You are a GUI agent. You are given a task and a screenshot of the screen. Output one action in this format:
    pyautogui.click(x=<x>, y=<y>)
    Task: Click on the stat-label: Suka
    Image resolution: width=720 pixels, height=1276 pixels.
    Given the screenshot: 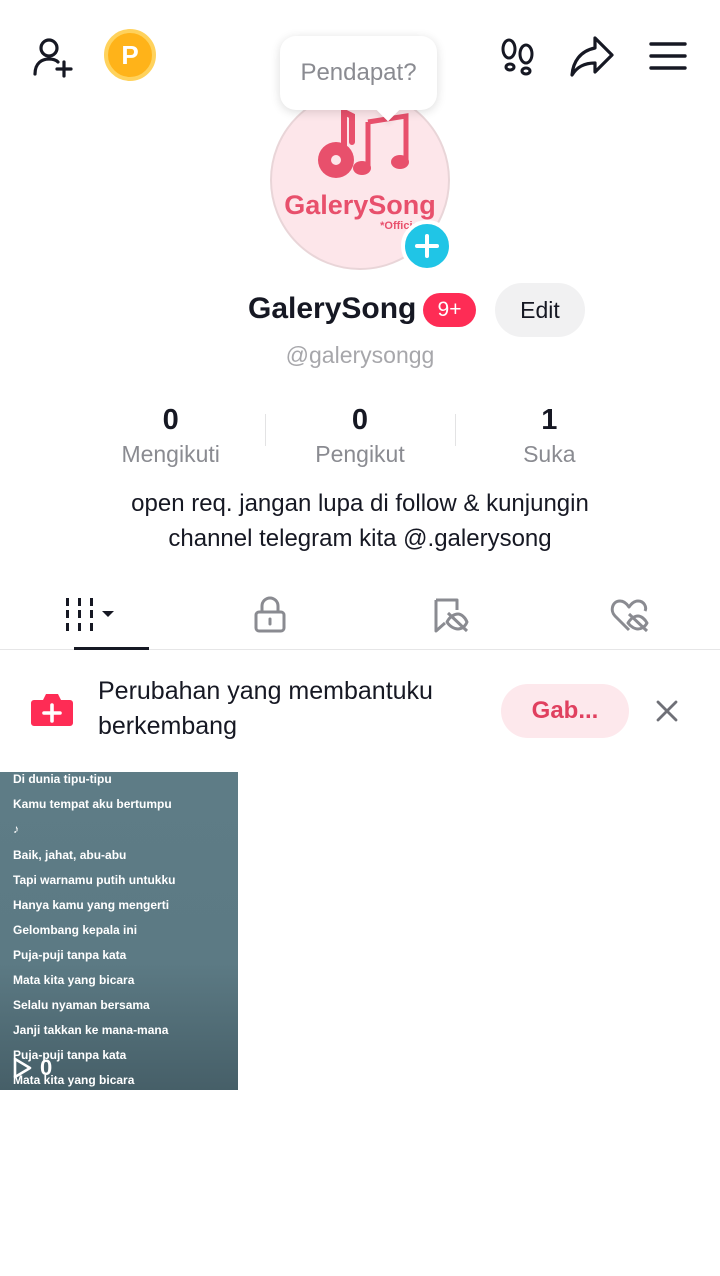 What is the action you would take?
    pyautogui.click(x=549, y=454)
    